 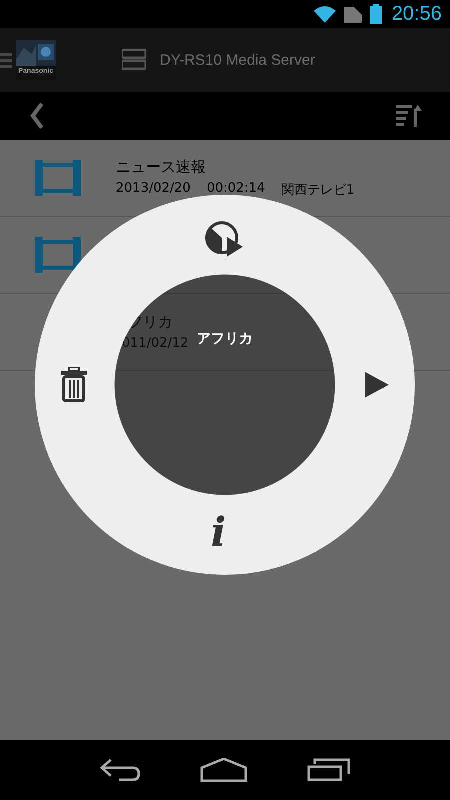 What do you see at coordinates (236, 189) in the screenshot?
I see `item-duration: 00:02:14` at bounding box center [236, 189].